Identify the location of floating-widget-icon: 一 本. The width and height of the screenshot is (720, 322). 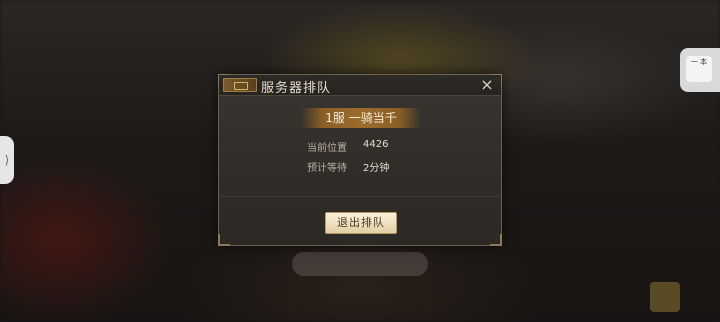
(699, 69).